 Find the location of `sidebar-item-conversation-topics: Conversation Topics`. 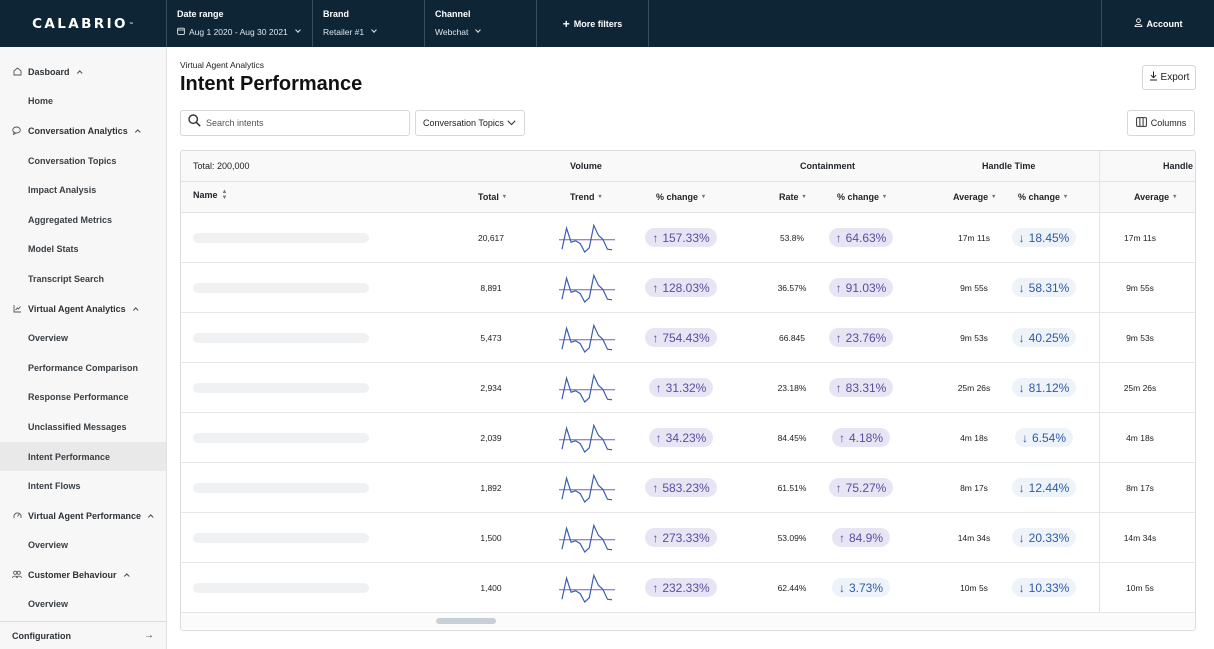

sidebar-item-conversation-topics: Conversation Topics is located at coordinates (83, 161).